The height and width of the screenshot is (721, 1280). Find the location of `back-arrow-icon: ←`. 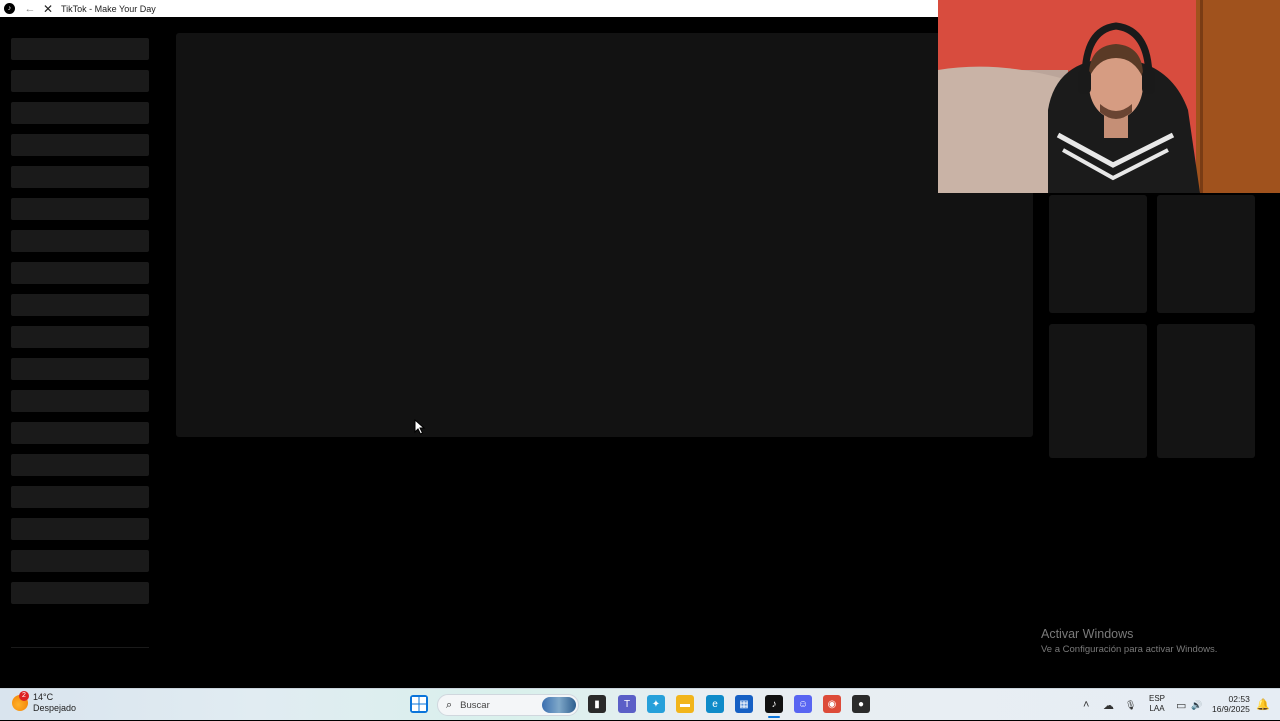

back-arrow-icon: ← is located at coordinates (30, 9).